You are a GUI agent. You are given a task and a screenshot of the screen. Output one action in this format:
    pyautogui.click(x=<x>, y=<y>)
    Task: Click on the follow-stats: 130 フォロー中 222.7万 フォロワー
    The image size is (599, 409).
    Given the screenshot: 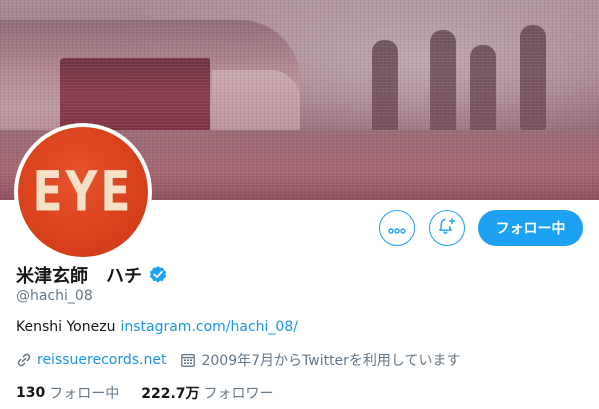 What is the action you would take?
    pyautogui.click(x=156, y=393)
    